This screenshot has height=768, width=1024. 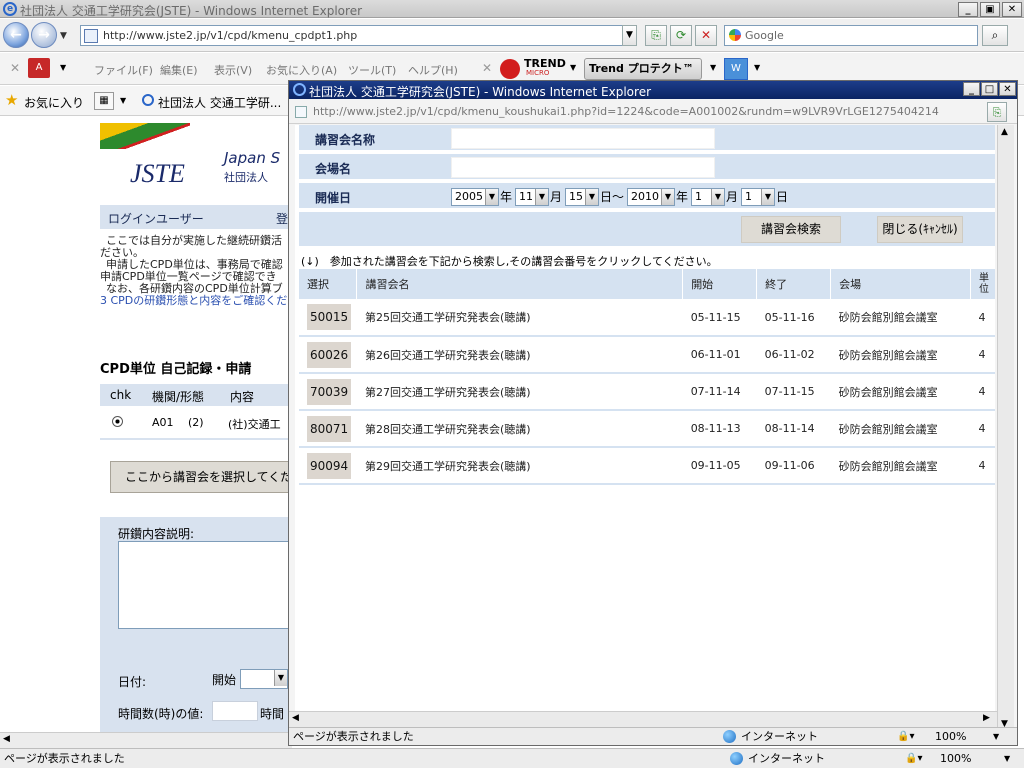 I want to click on from-year-select: 2005 ▼, so click(x=475, y=197).